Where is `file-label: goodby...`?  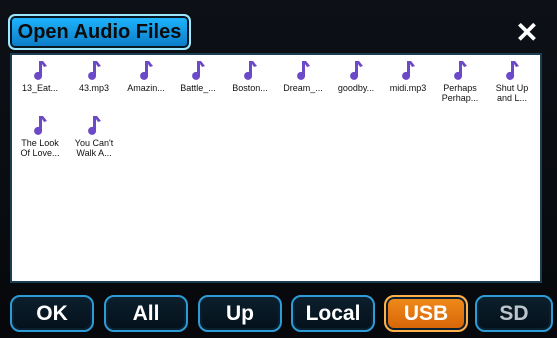 file-label: goodby... is located at coordinates (356, 88).